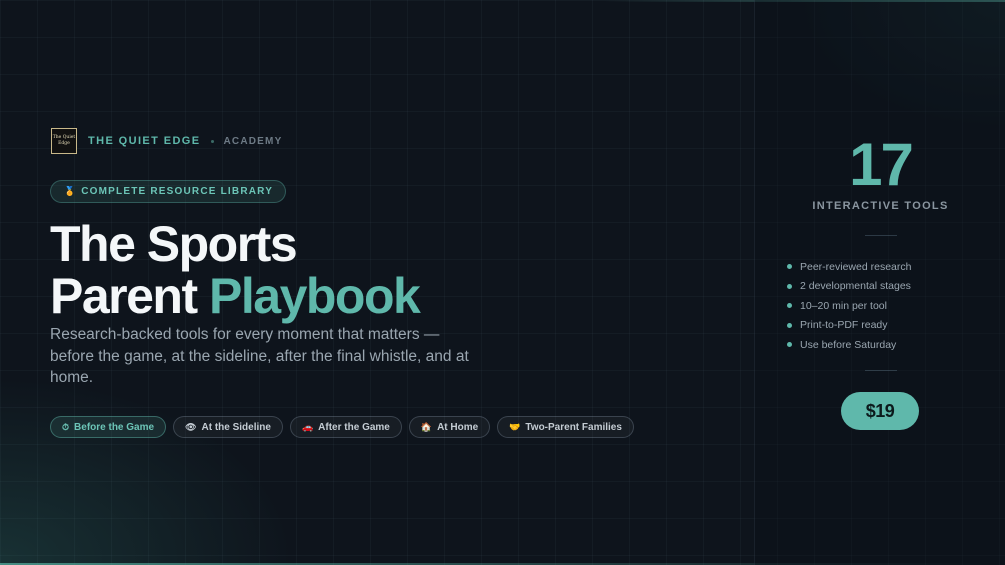 Image resolution: width=1005 pixels, height=565 pixels. What do you see at coordinates (881, 370) in the screenshot?
I see `panel-divider-bottom` at bounding box center [881, 370].